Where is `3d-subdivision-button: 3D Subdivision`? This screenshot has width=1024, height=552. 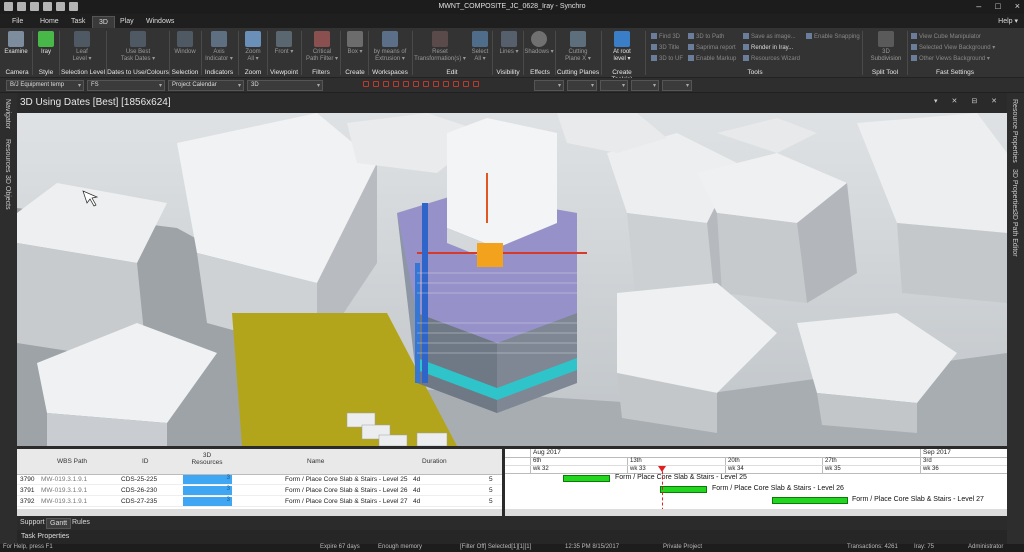 3d-subdivision-button: 3D Subdivision is located at coordinates (886, 47).